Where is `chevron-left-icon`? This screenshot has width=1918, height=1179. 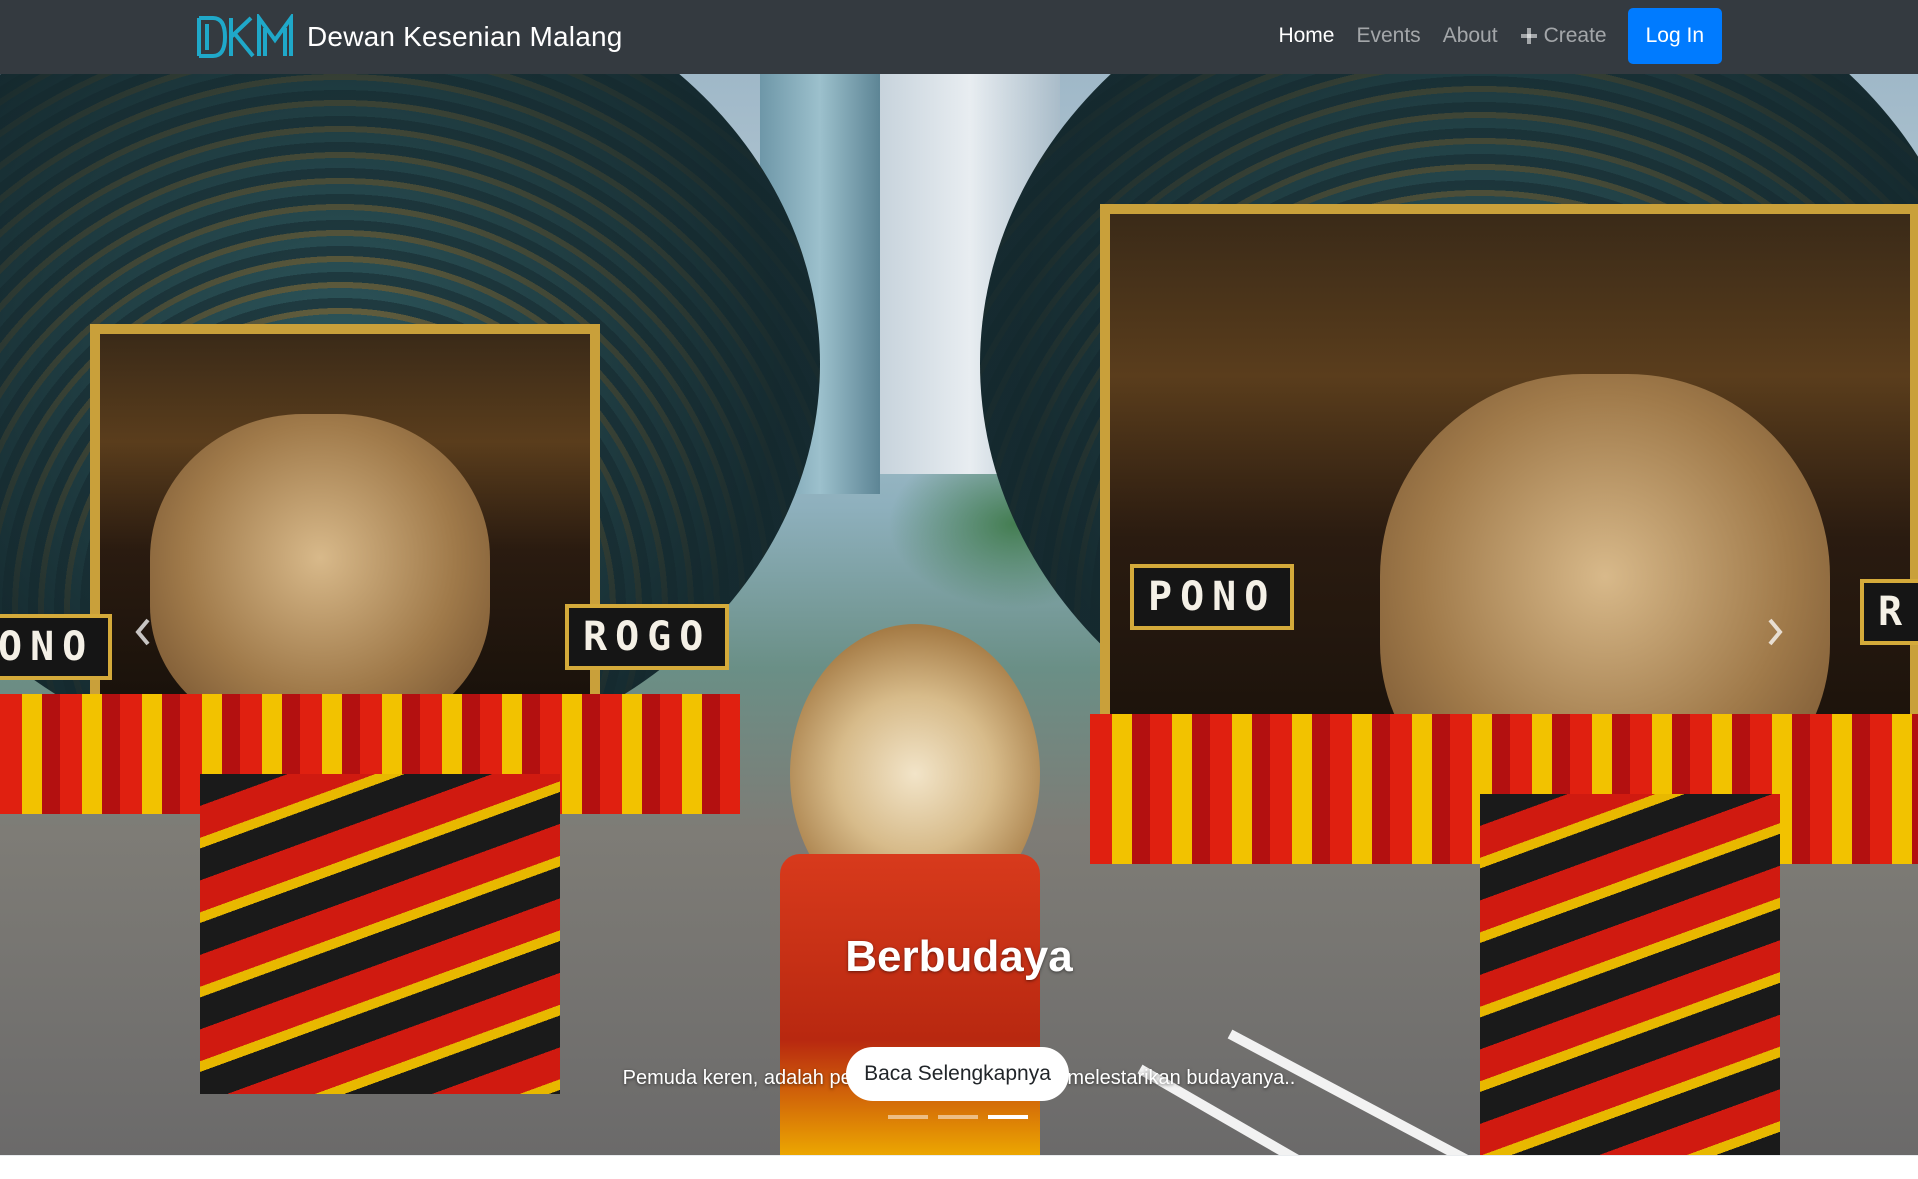
chevron-left-icon is located at coordinates (142, 632).